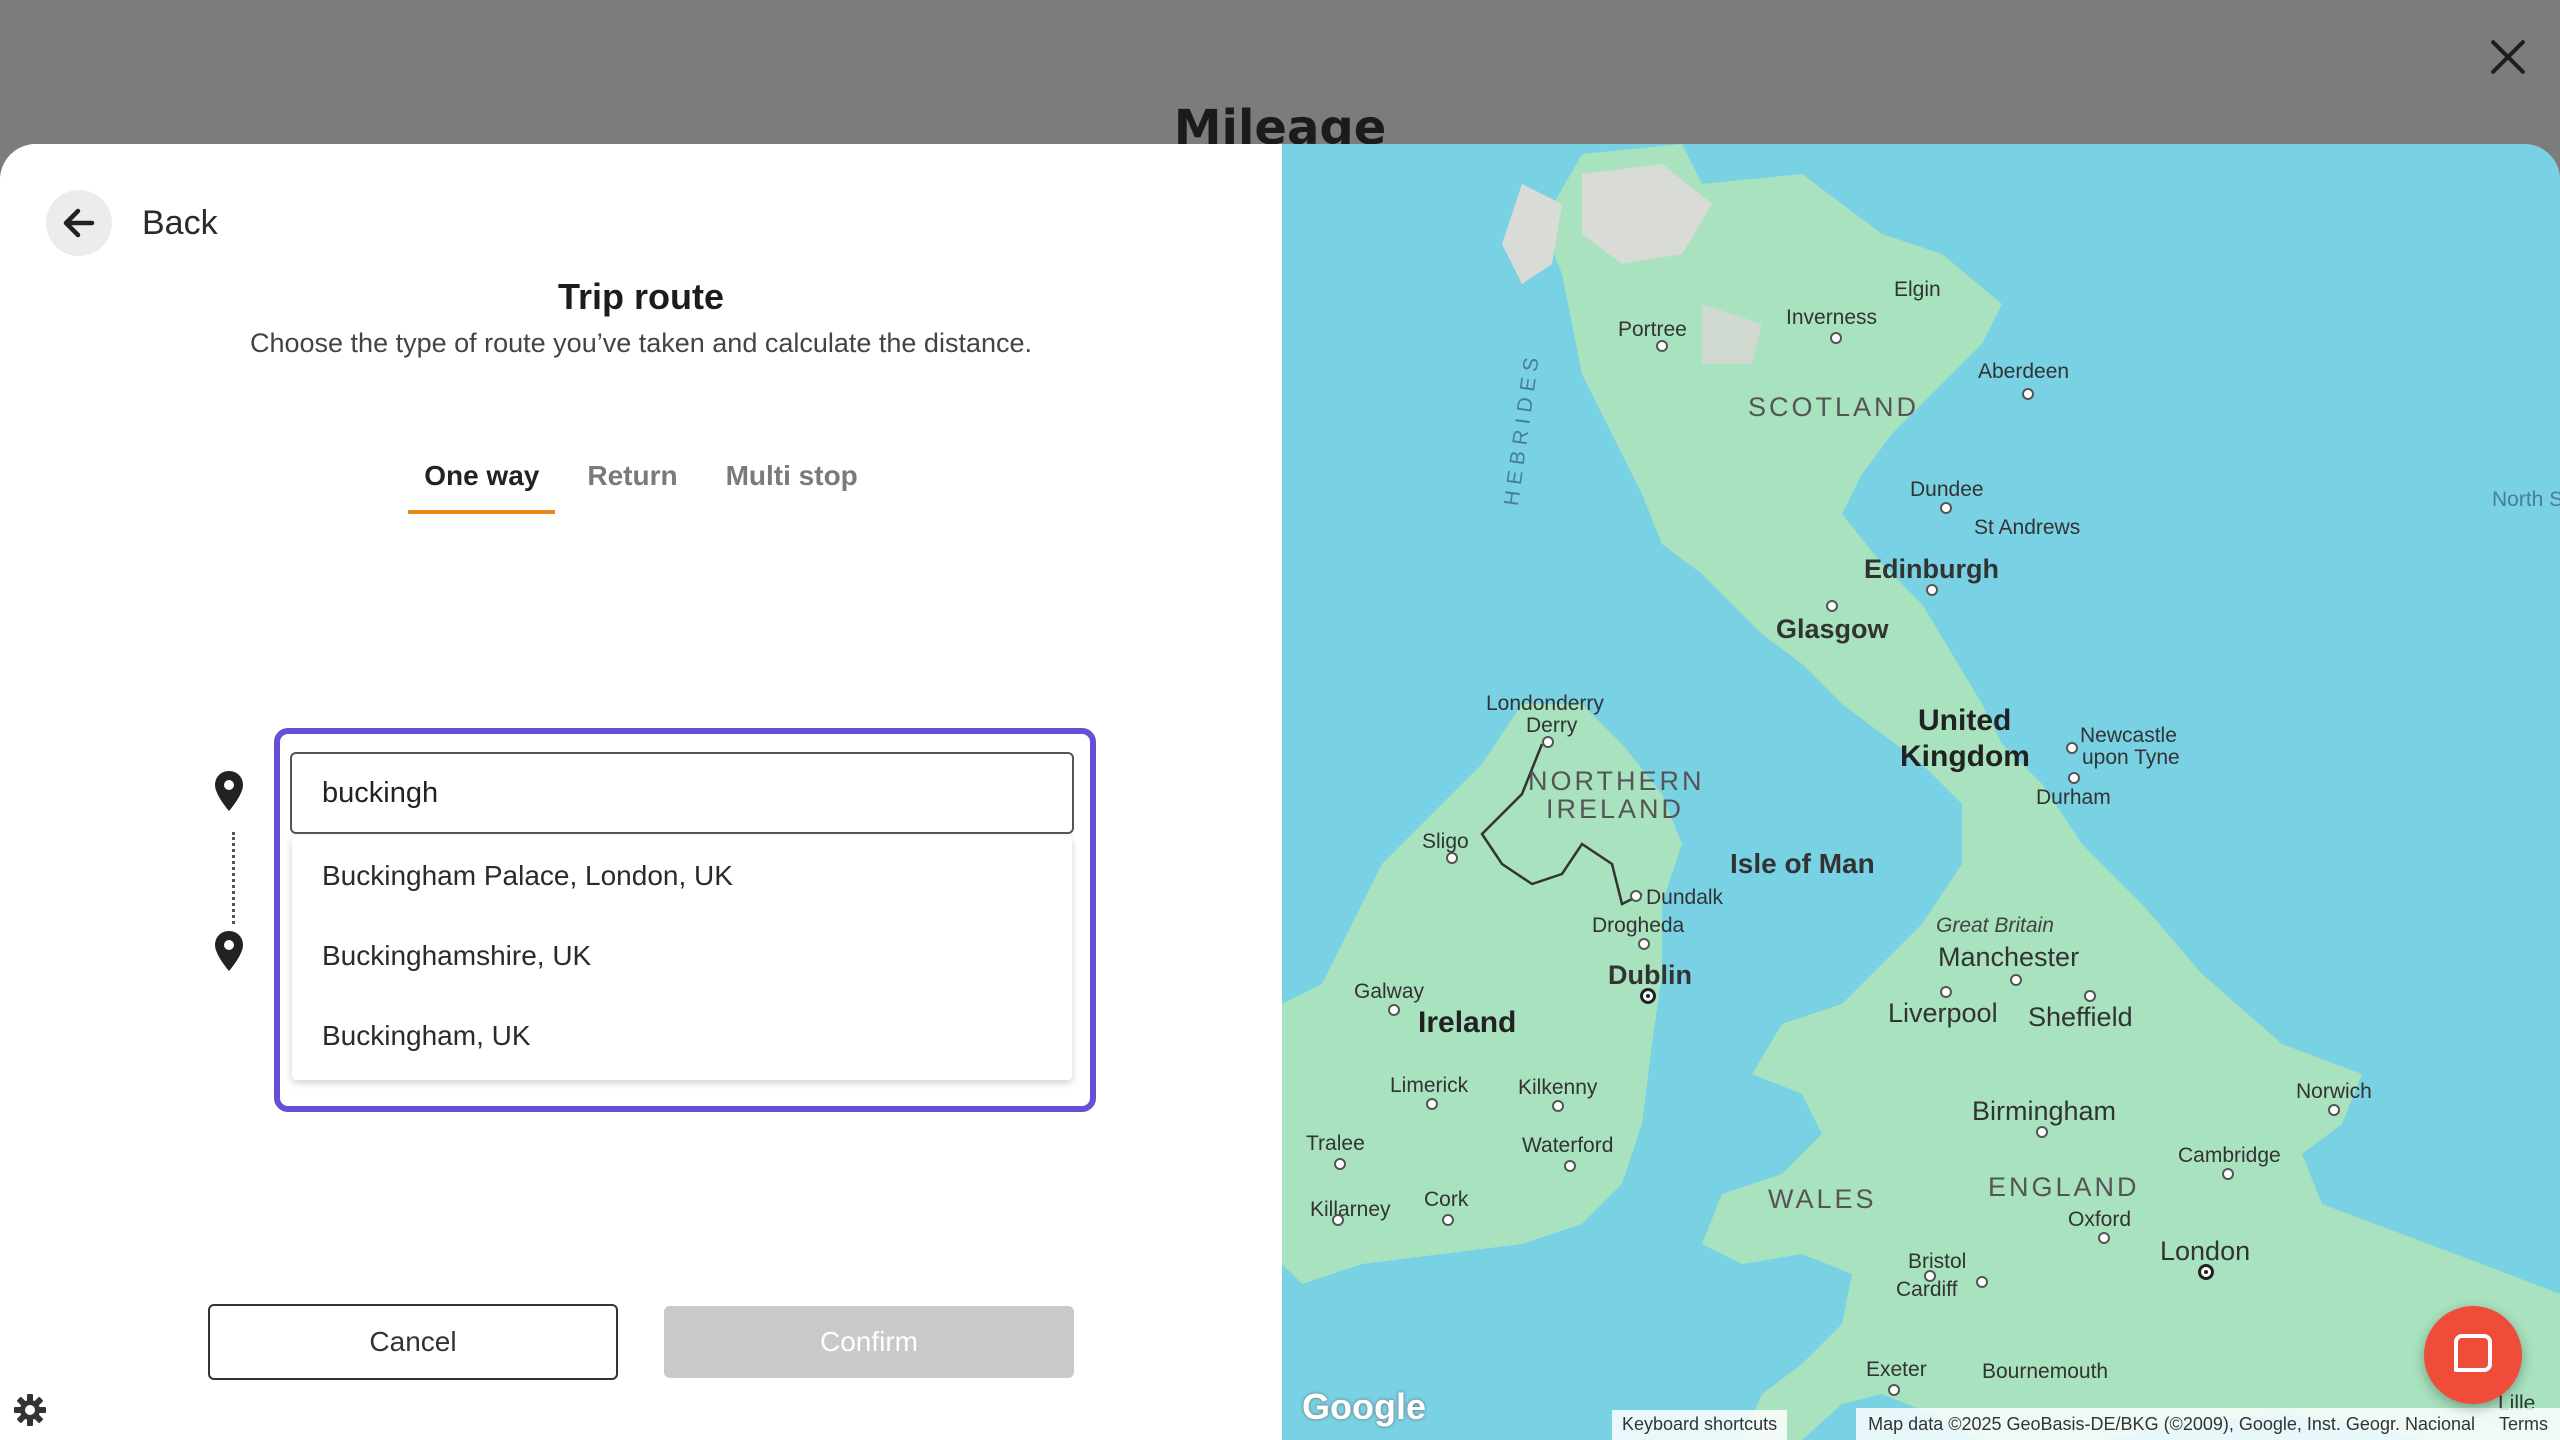 The image size is (2560, 1440). I want to click on map-label: Kingdom, so click(1965, 756).